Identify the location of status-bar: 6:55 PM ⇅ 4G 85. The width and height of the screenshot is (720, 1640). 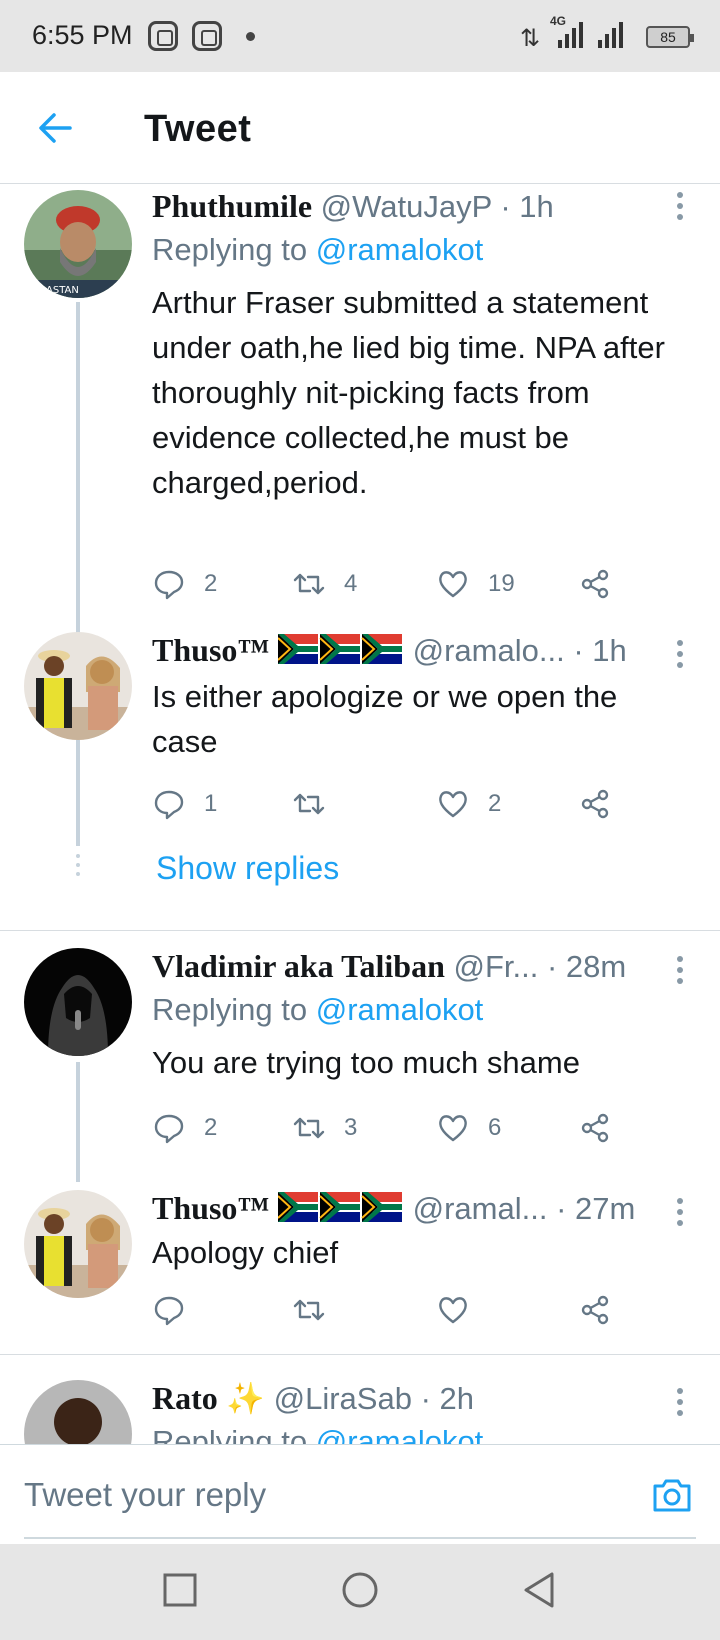
(360, 36).